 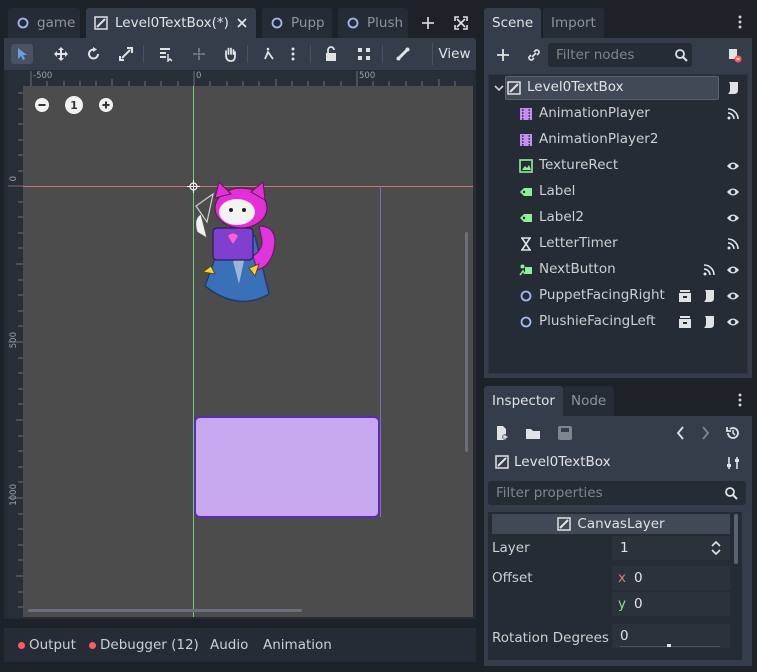 I want to click on offset-y-field: y 0, so click(x=671, y=604).